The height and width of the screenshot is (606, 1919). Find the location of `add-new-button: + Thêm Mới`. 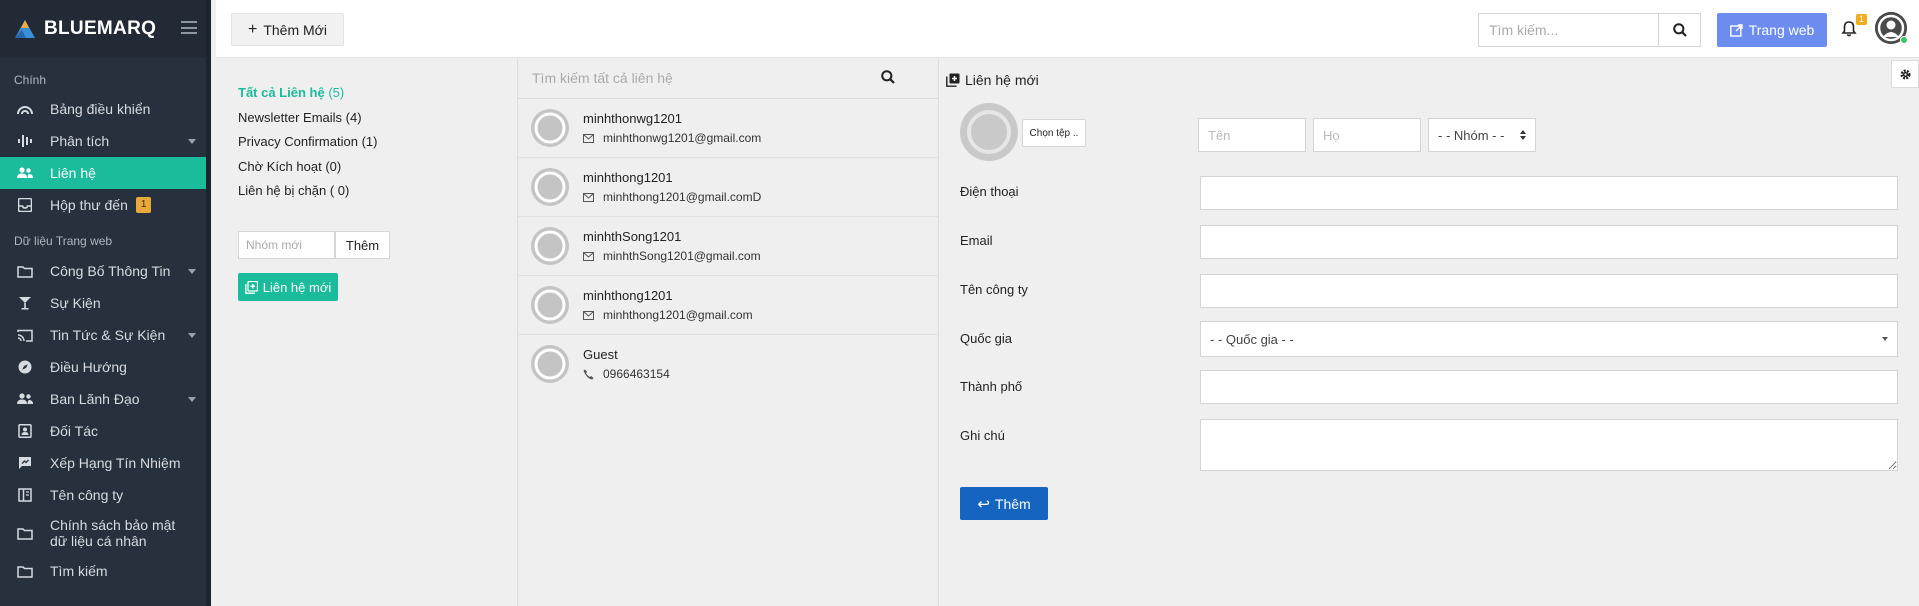

add-new-button: + Thêm Mới is located at coordinates (287, 29).